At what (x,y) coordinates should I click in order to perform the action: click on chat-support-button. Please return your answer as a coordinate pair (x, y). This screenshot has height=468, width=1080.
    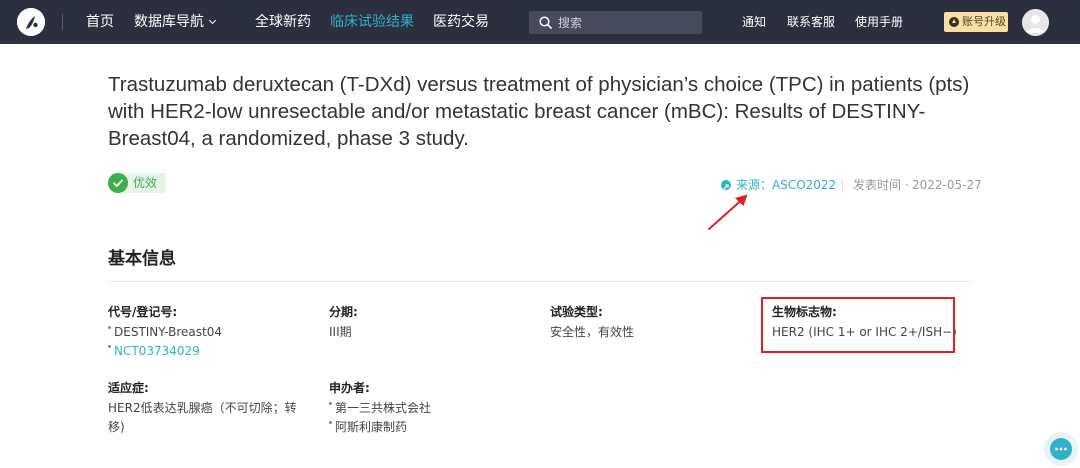
    Looking at the image, I should click on (1061, 449).